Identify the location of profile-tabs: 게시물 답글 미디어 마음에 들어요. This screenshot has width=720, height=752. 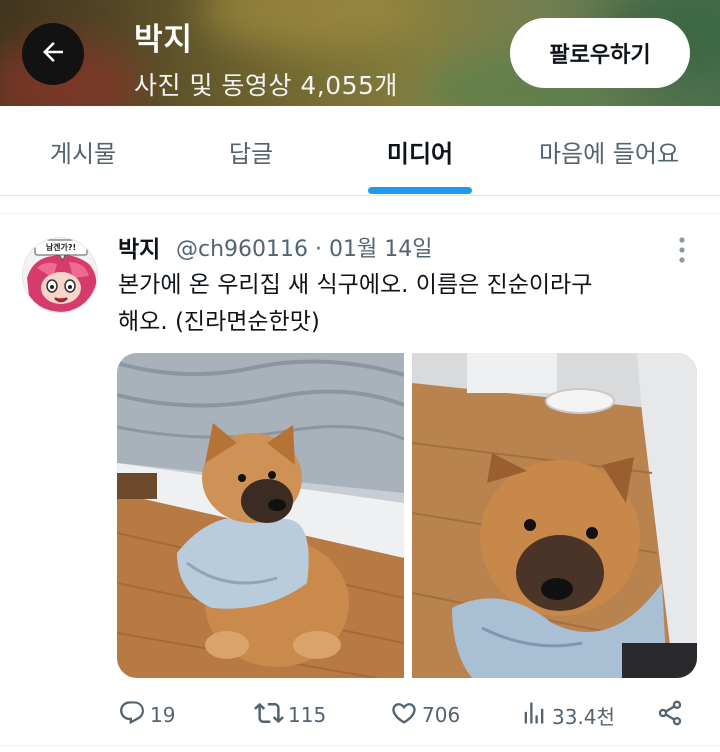
(360, 151).